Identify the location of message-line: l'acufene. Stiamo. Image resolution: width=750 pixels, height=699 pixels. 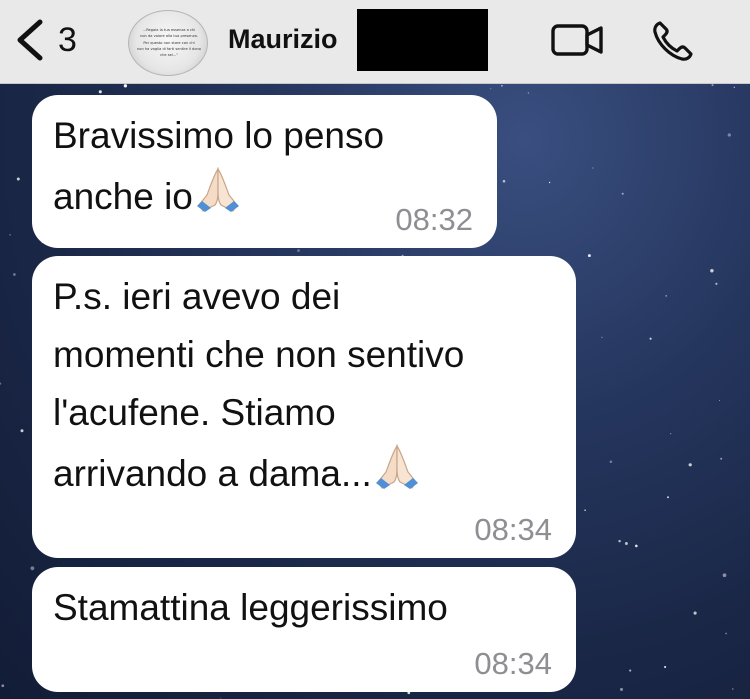
(194, 412).